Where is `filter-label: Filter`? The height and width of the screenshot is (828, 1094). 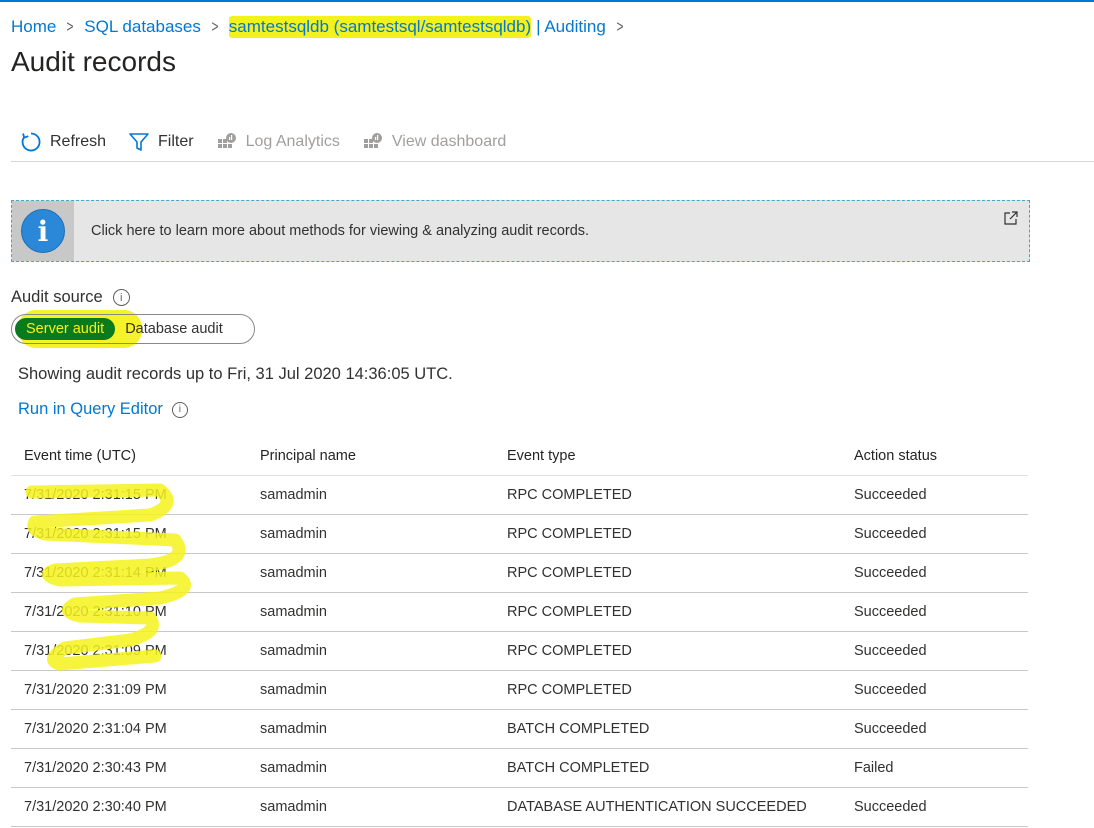
filter-label: Filter is located at coordinates (176, 141).